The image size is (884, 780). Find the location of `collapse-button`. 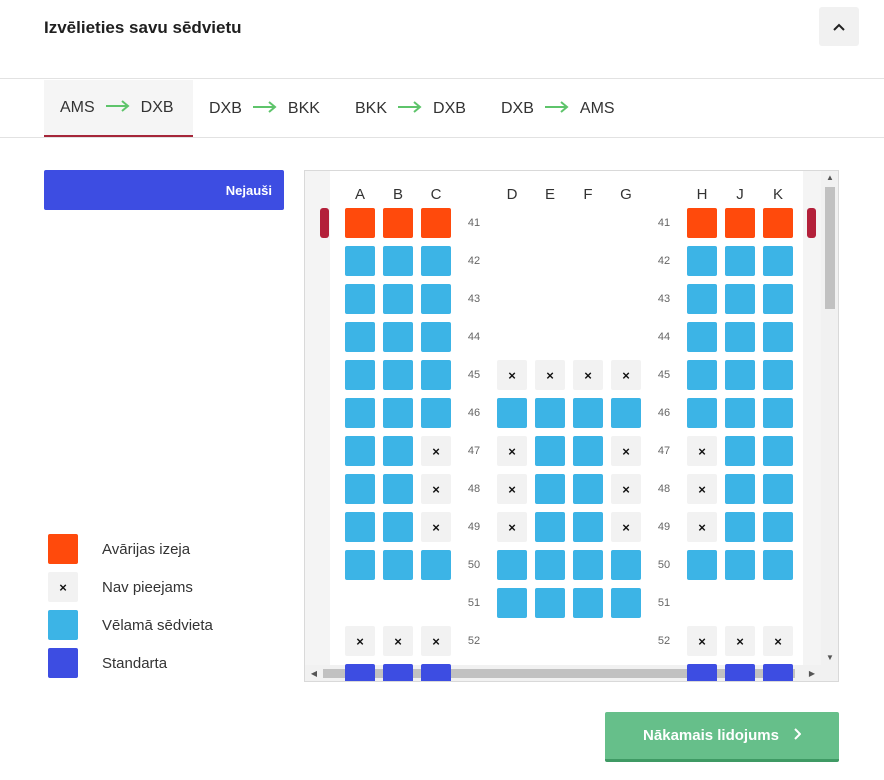

collapse-button is located at coordinates (839, 26).